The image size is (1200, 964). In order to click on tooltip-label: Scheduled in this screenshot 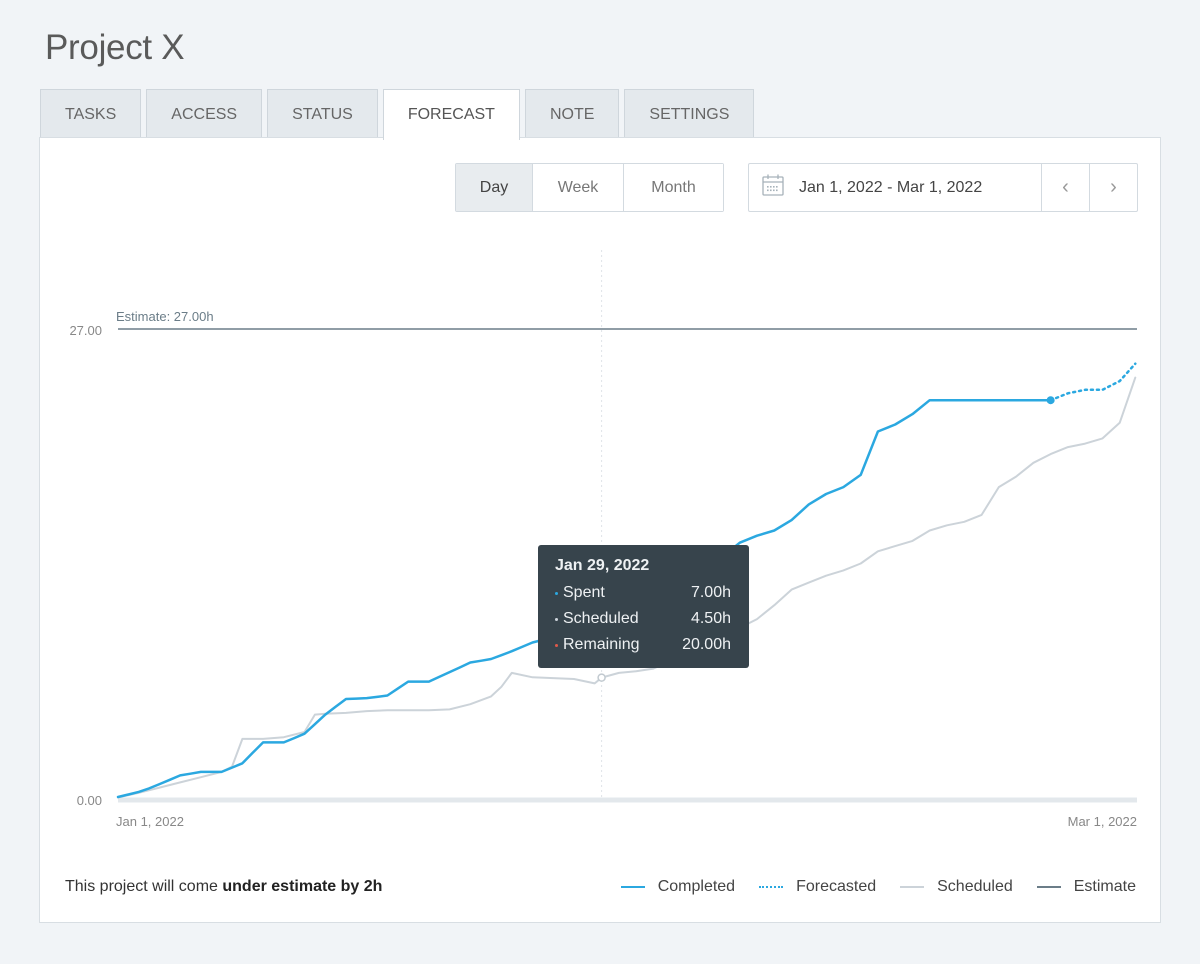, I will do `click(601, 618)`.